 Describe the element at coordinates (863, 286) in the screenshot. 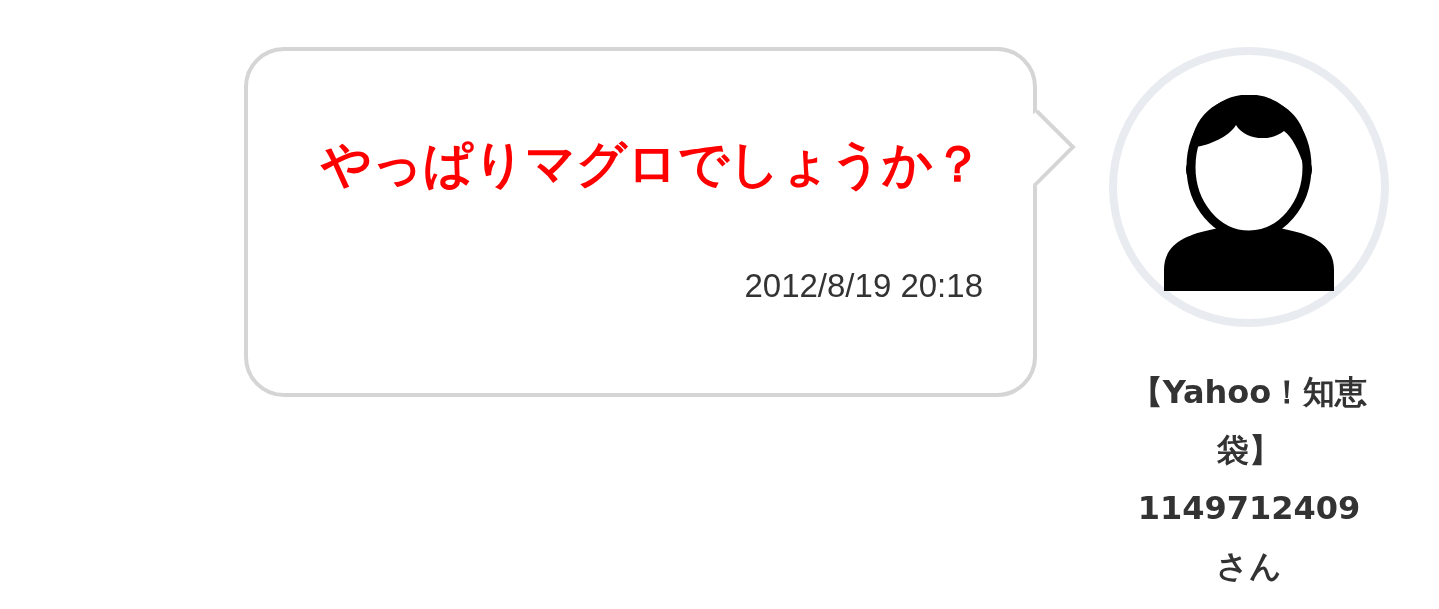

I see `message-timestamp: 2012/8/19 20:18` at that location.